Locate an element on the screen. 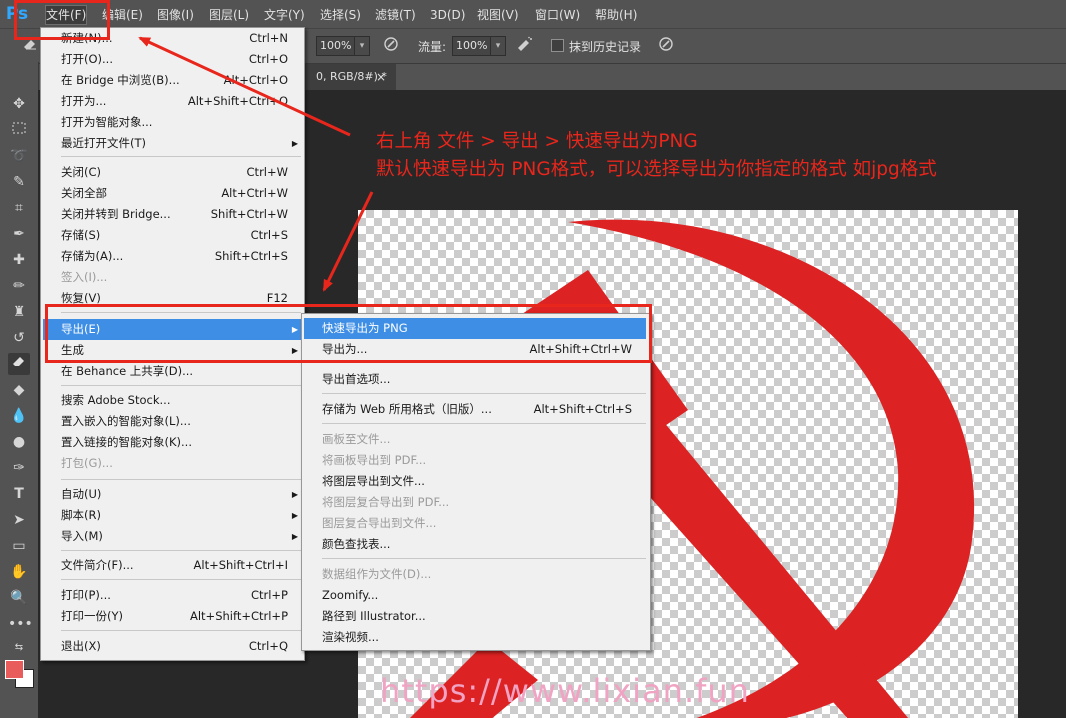 This screenshot has width=1066, height=718. annotation-arrows is located at coordinates (256, 164).